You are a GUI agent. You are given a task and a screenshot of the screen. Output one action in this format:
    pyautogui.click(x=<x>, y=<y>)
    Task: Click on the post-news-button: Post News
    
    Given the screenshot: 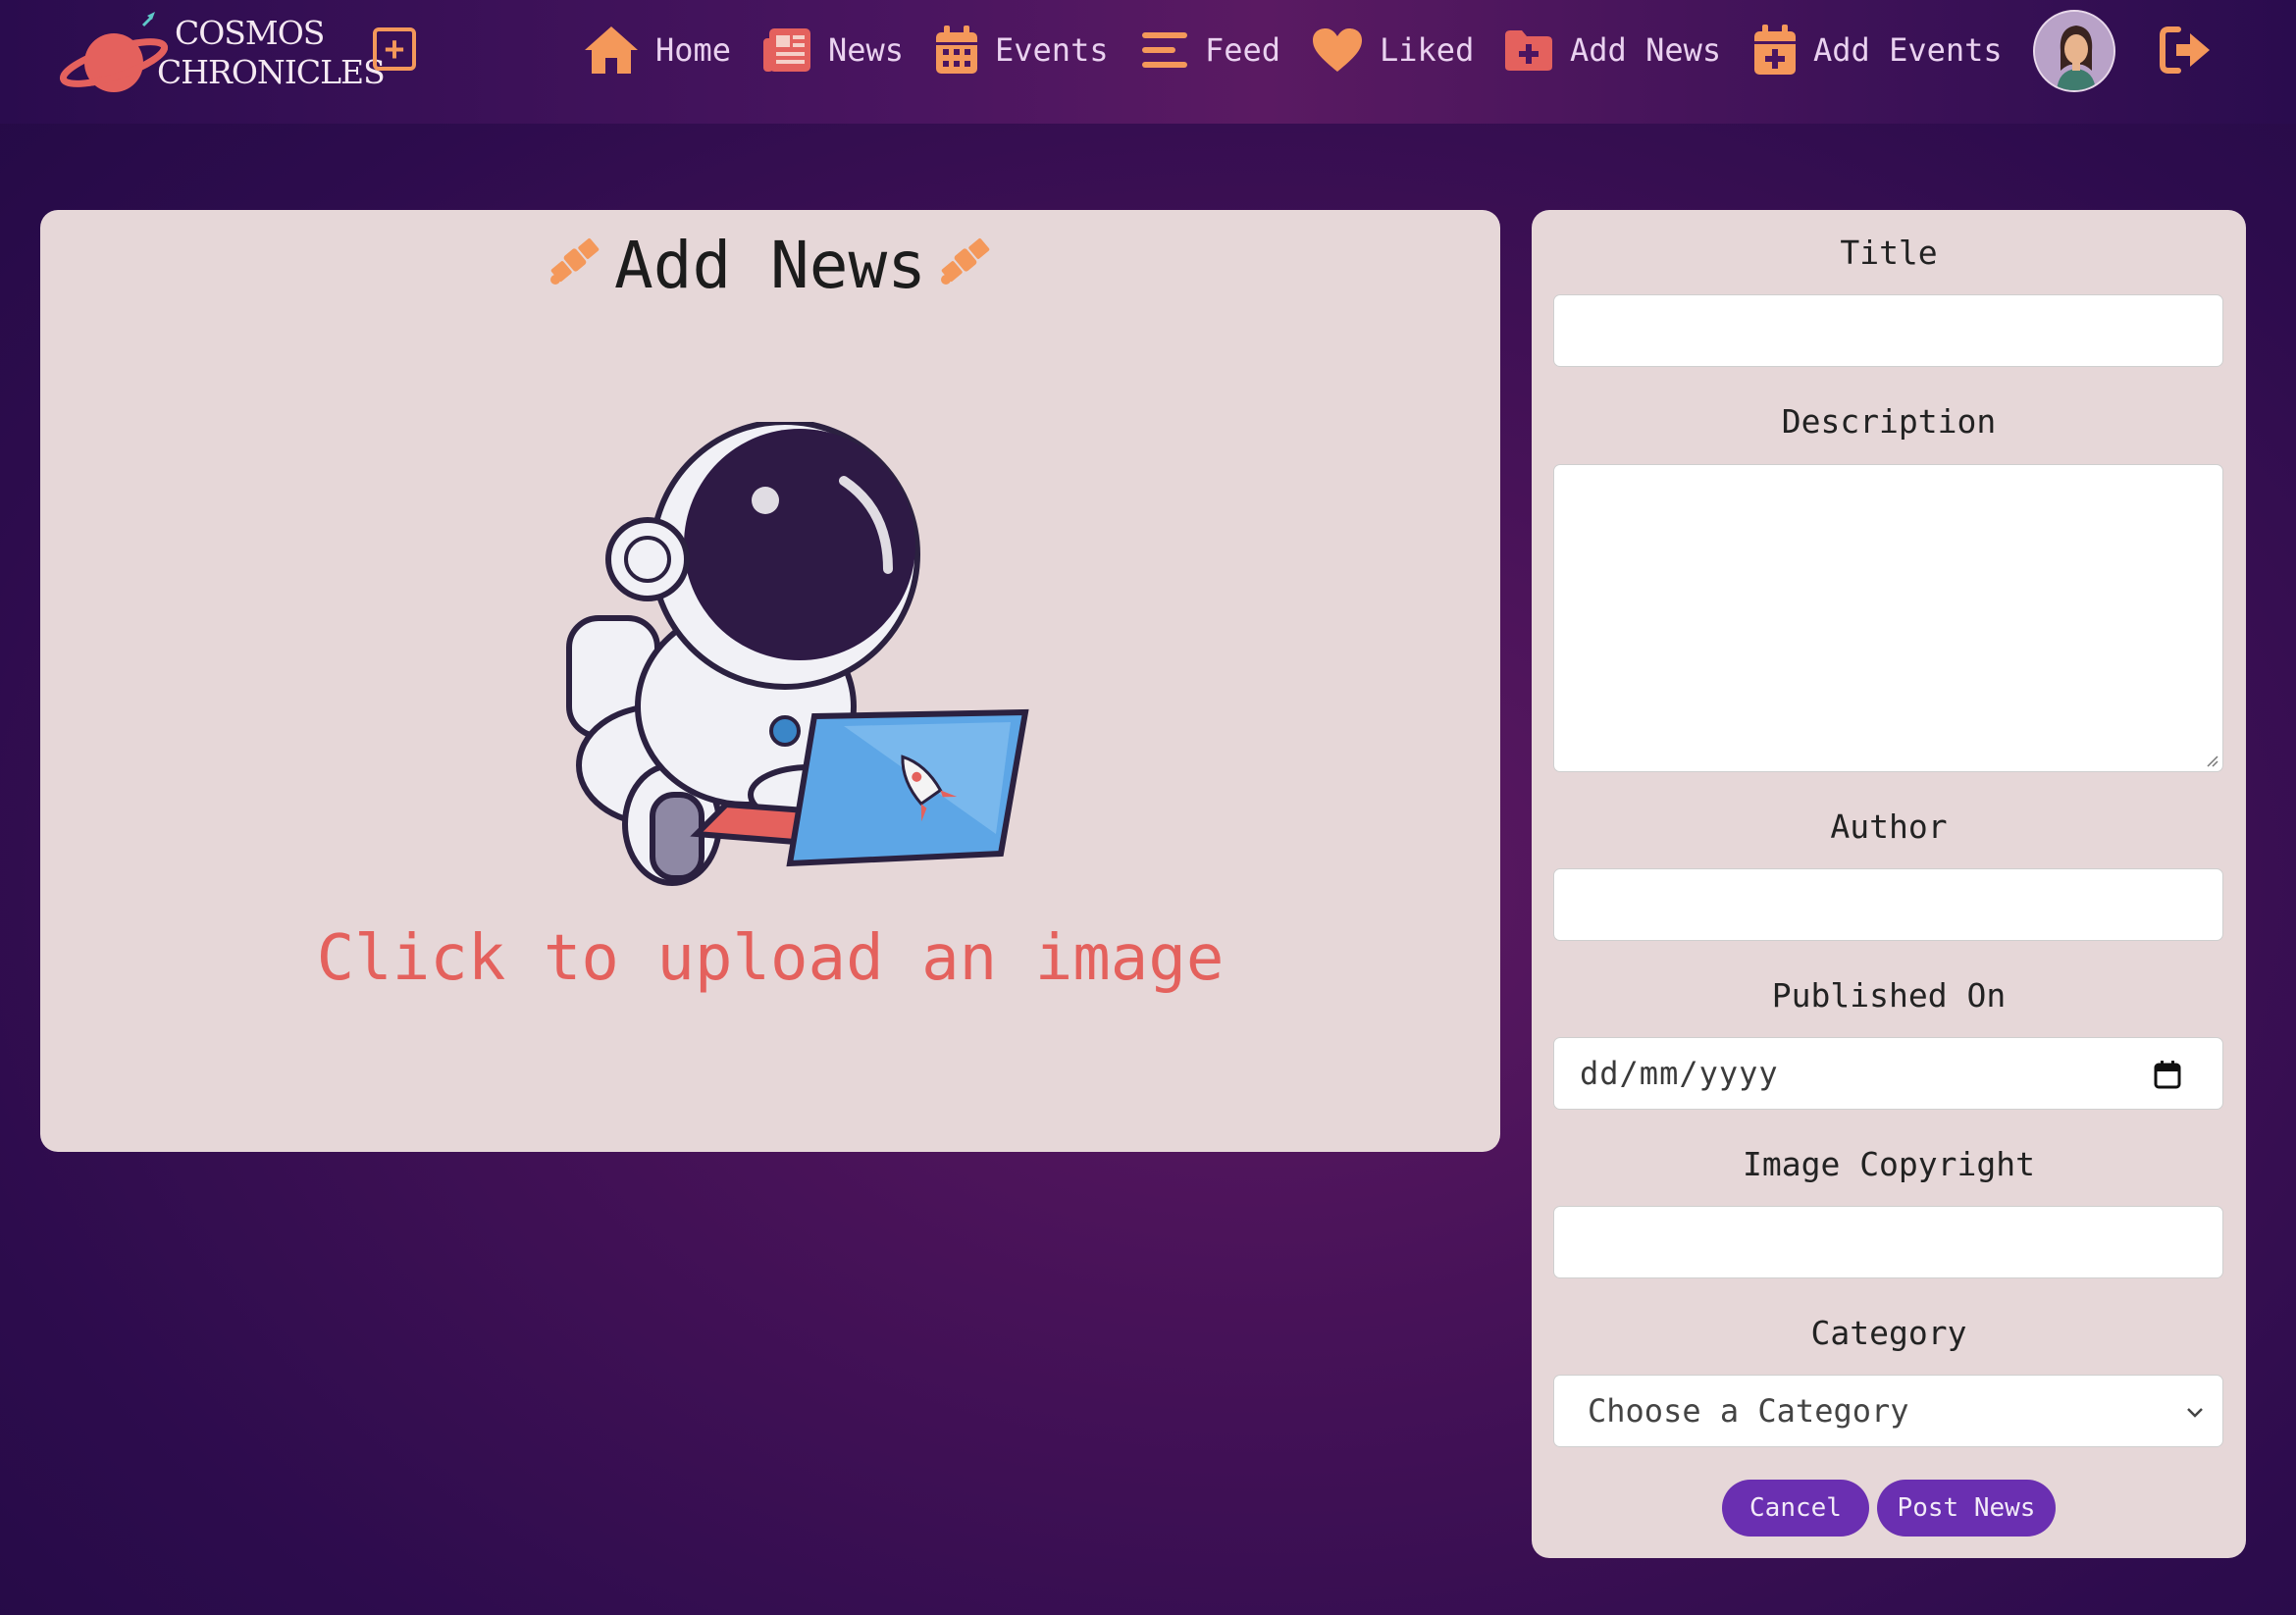 What is the action you would take?
    pyautogui.click(x=1966, y=1508)
    